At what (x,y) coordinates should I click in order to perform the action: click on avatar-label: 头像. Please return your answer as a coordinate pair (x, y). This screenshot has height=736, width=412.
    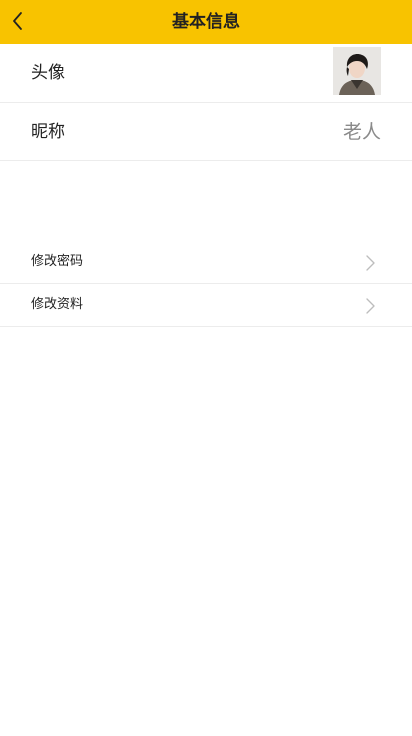
    Looking at the image, I should click on (48, 73).